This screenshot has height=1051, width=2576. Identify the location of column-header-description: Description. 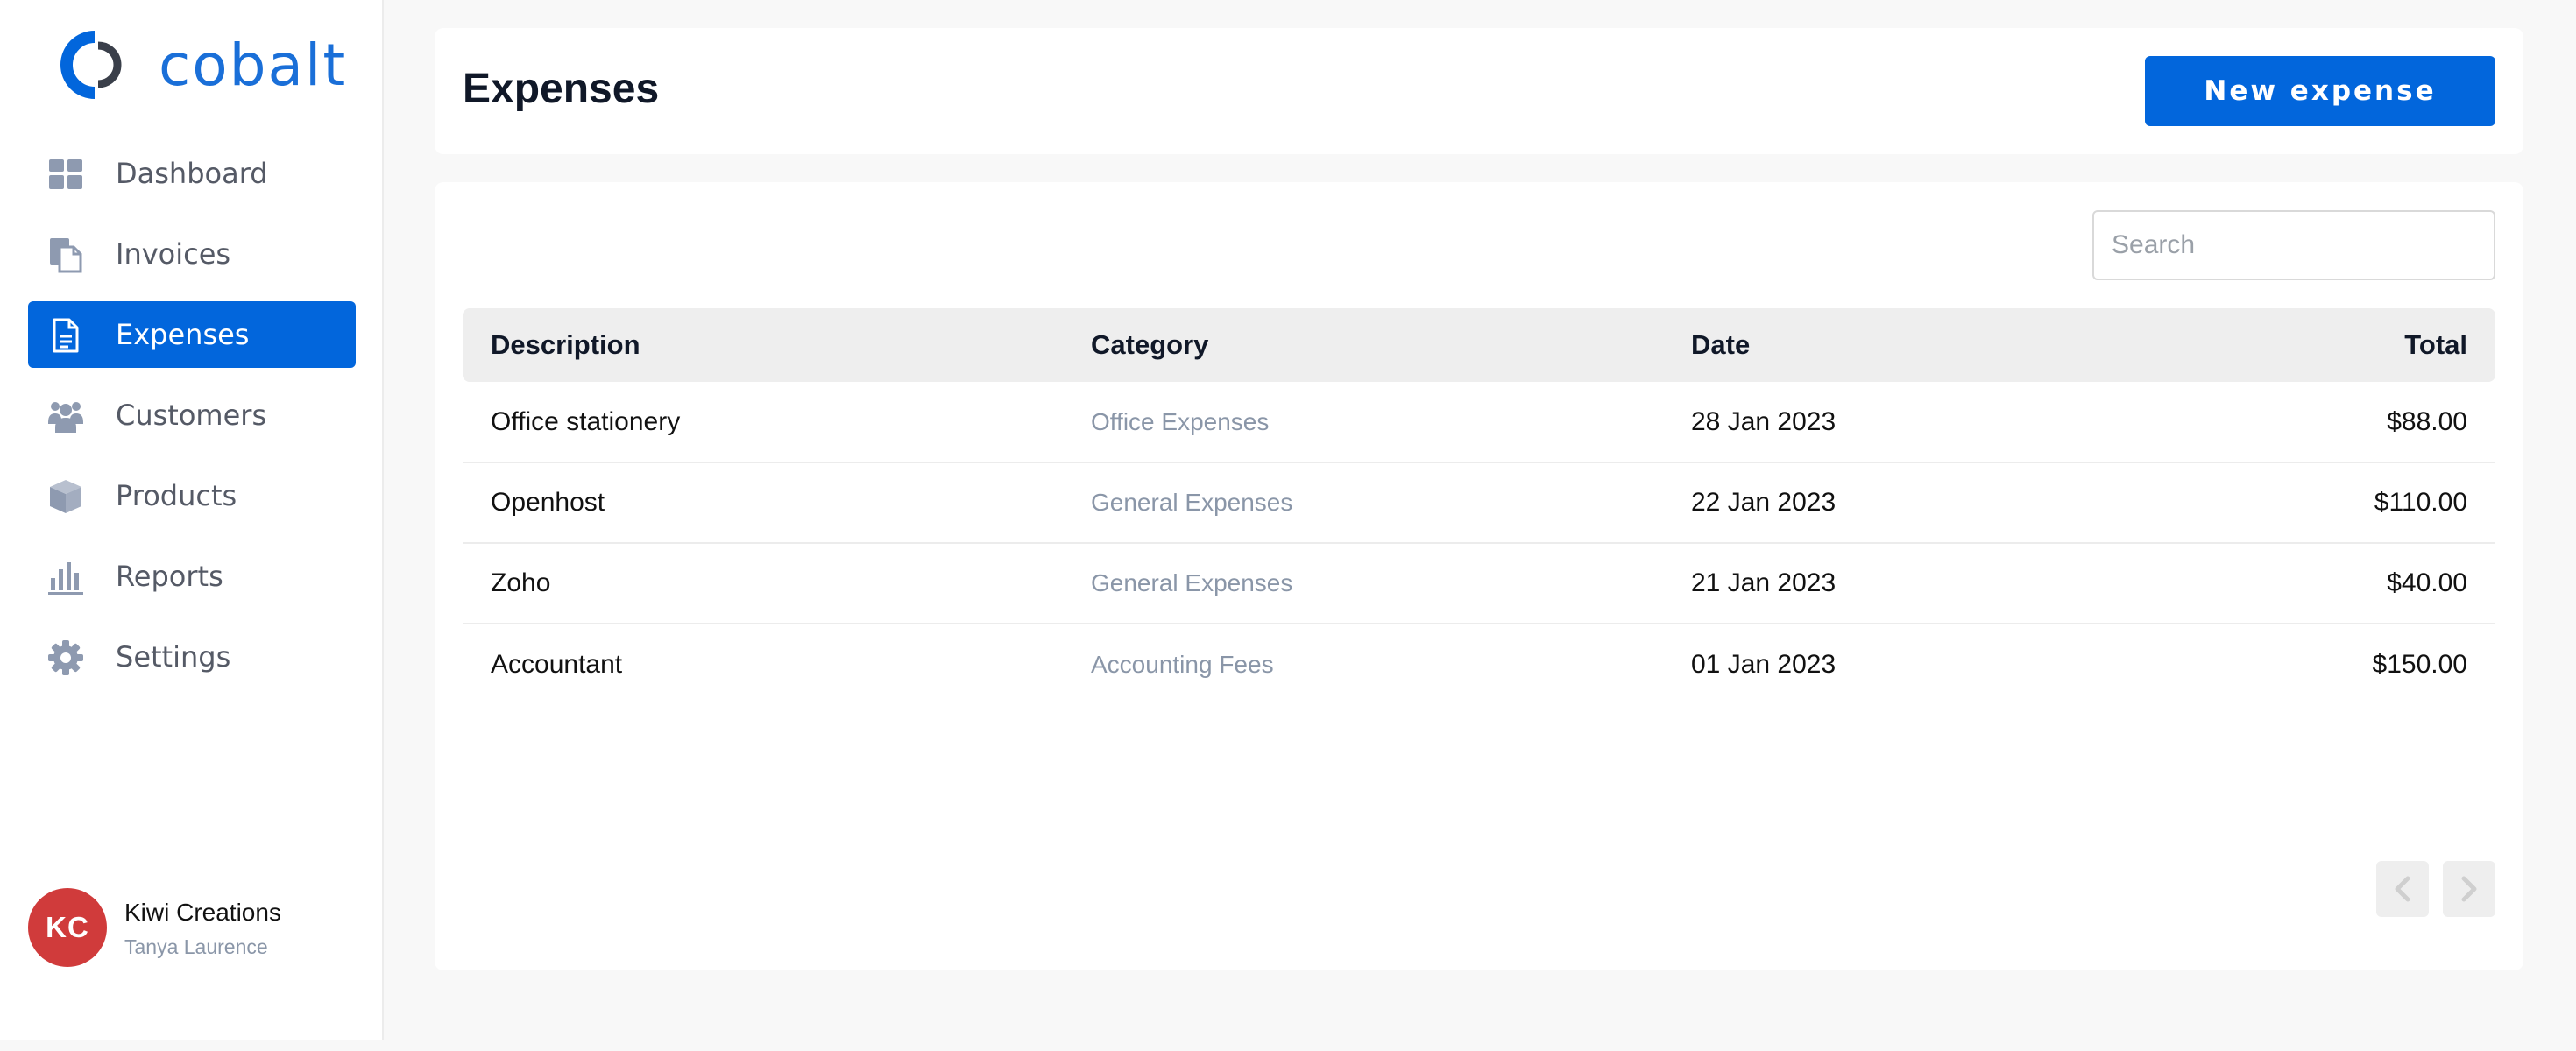
(763, 345).